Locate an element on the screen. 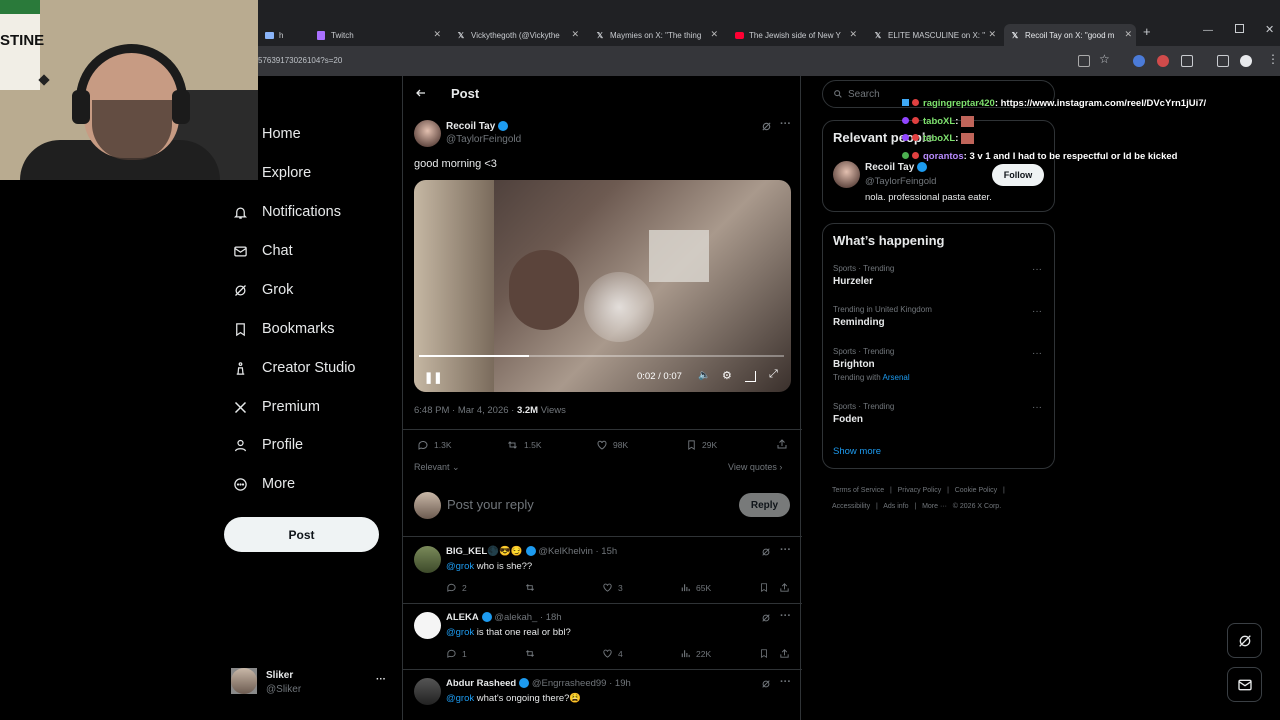  back-arrow-icon is located at coordinates (421, 93).